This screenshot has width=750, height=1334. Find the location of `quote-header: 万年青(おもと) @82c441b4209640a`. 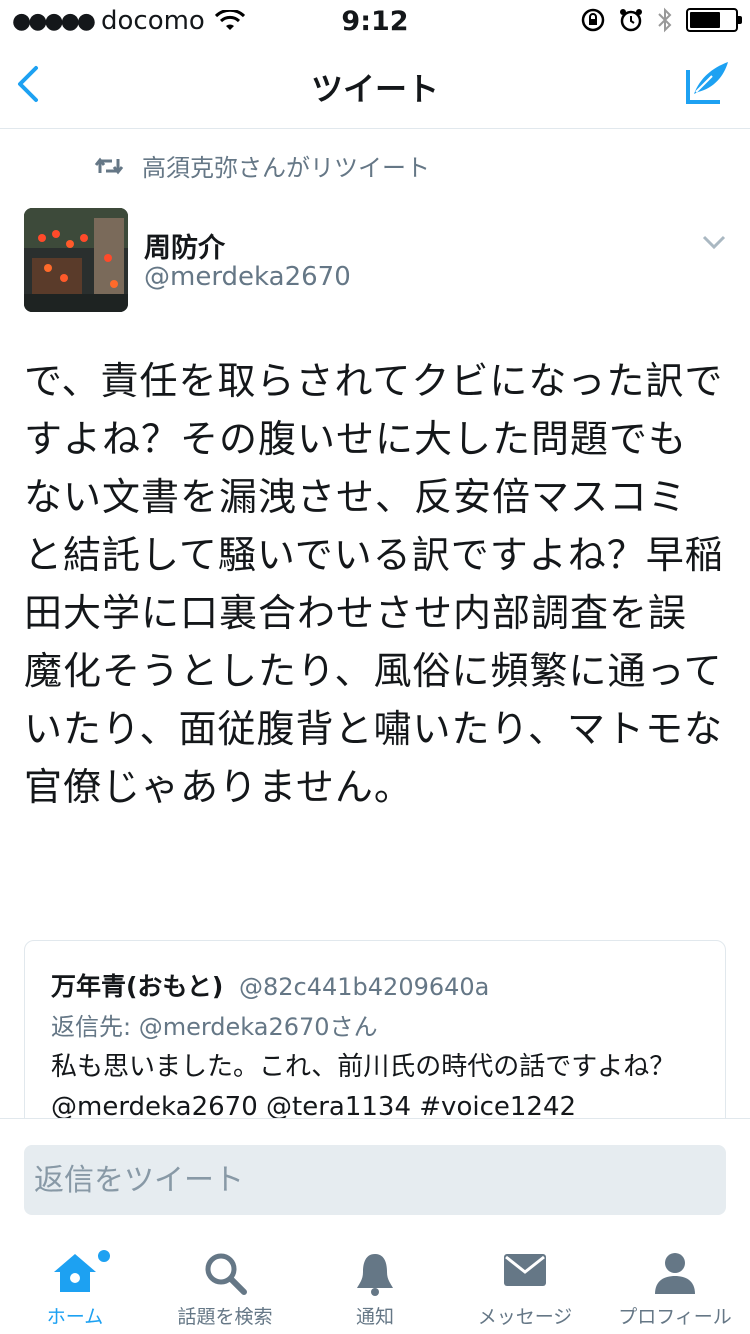

quote-header: 万年青(おもと) @82c441b4209640a is located at coordinates (270, 985).